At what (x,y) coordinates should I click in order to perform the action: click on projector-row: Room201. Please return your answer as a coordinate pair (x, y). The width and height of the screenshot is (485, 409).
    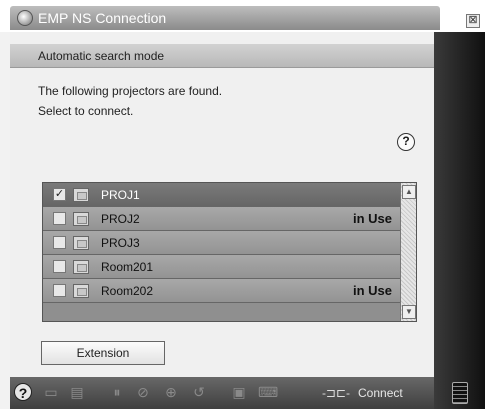
    Looking at the image, I should click on (221, 267).